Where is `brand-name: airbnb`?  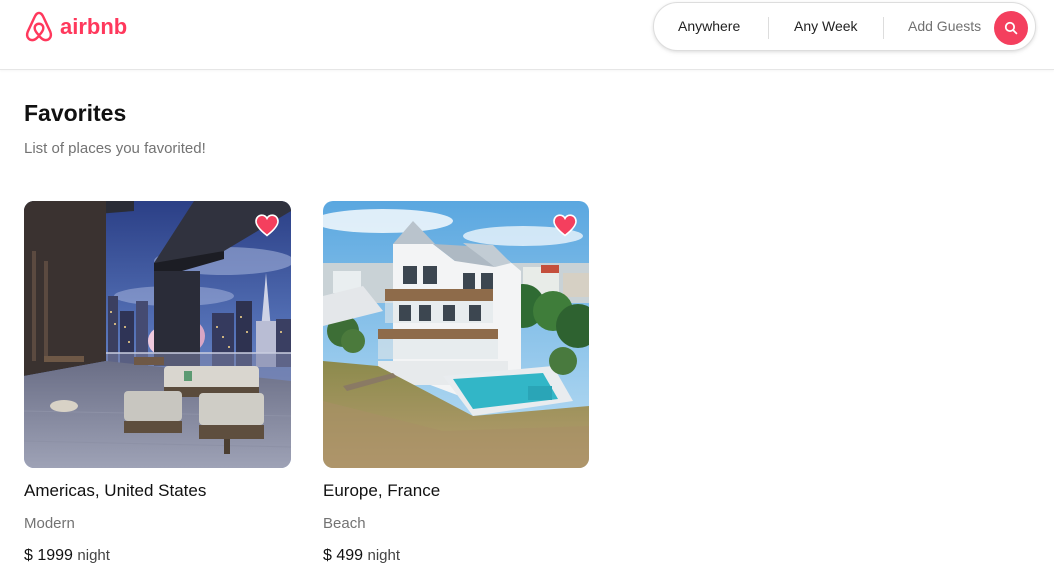
brand-name: airbnb is located at coordinates (94, 26).